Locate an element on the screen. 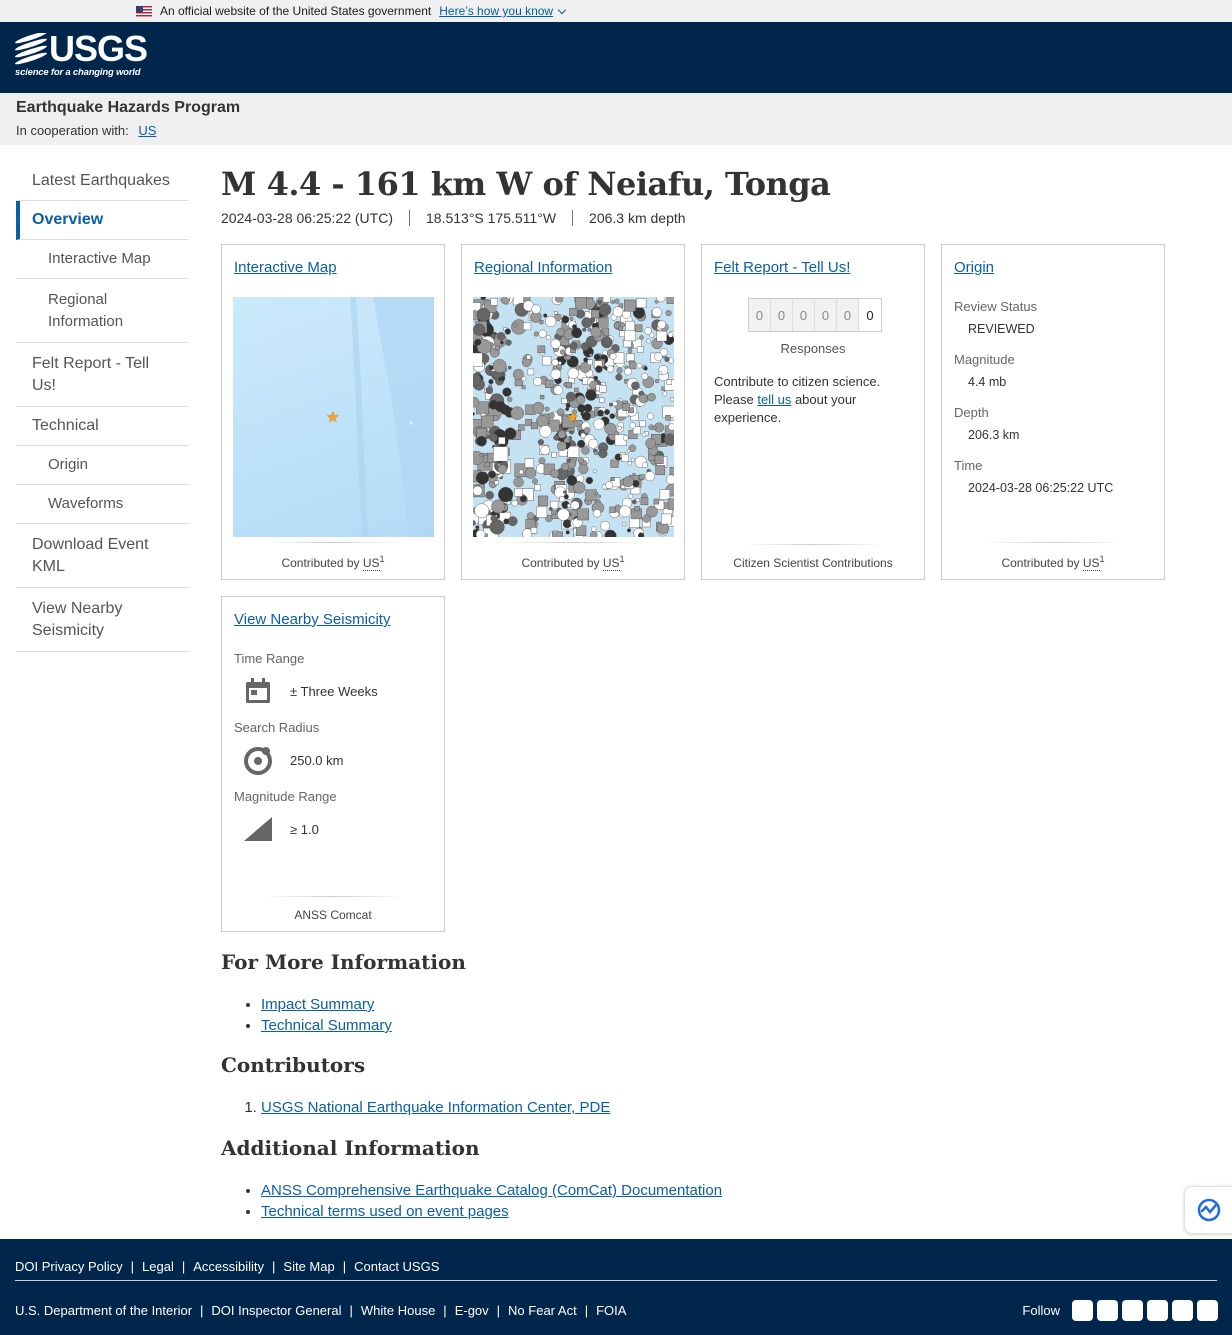 The height and width of the screenshot is (1335, 1232). footer-accessibility-link: Accessibility is located at coordinates (228, 1266).